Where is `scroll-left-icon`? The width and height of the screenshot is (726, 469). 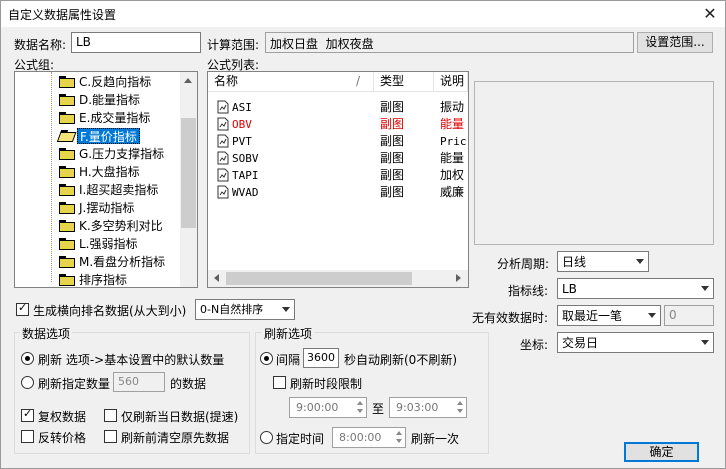
scroll-left-icon is located at coordinates (216, 278).